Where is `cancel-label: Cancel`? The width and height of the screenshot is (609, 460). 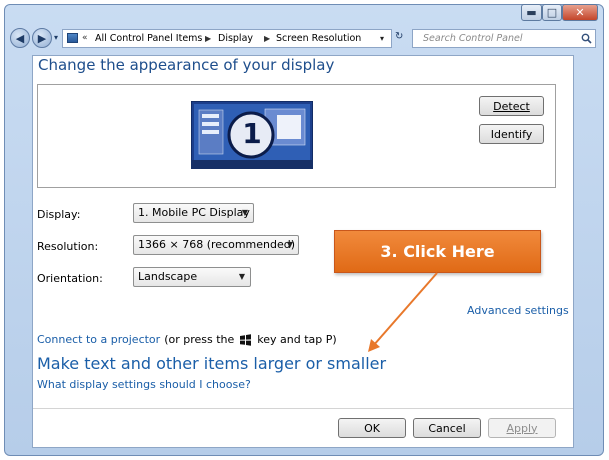
cancel-label: Cancel is located at coordinates (447, 428).